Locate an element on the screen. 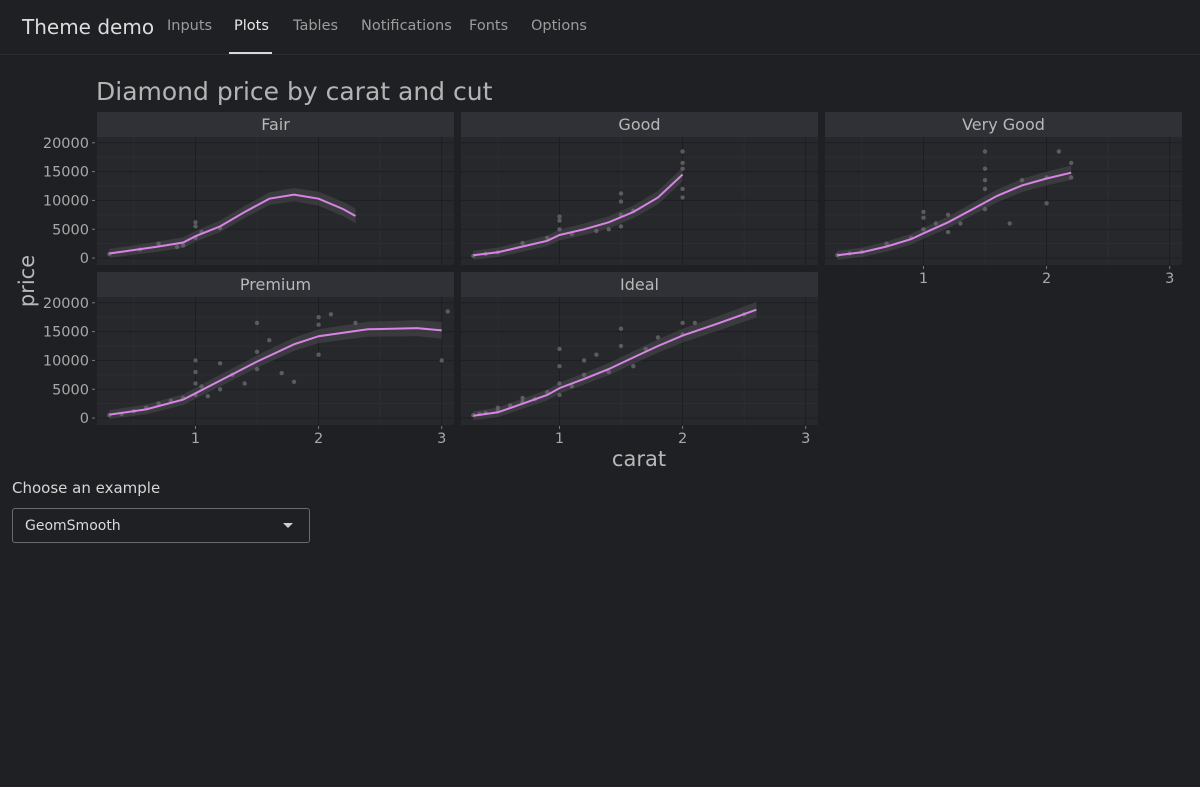  tab-notifications: Notifications is located at coordinates (406, 26).